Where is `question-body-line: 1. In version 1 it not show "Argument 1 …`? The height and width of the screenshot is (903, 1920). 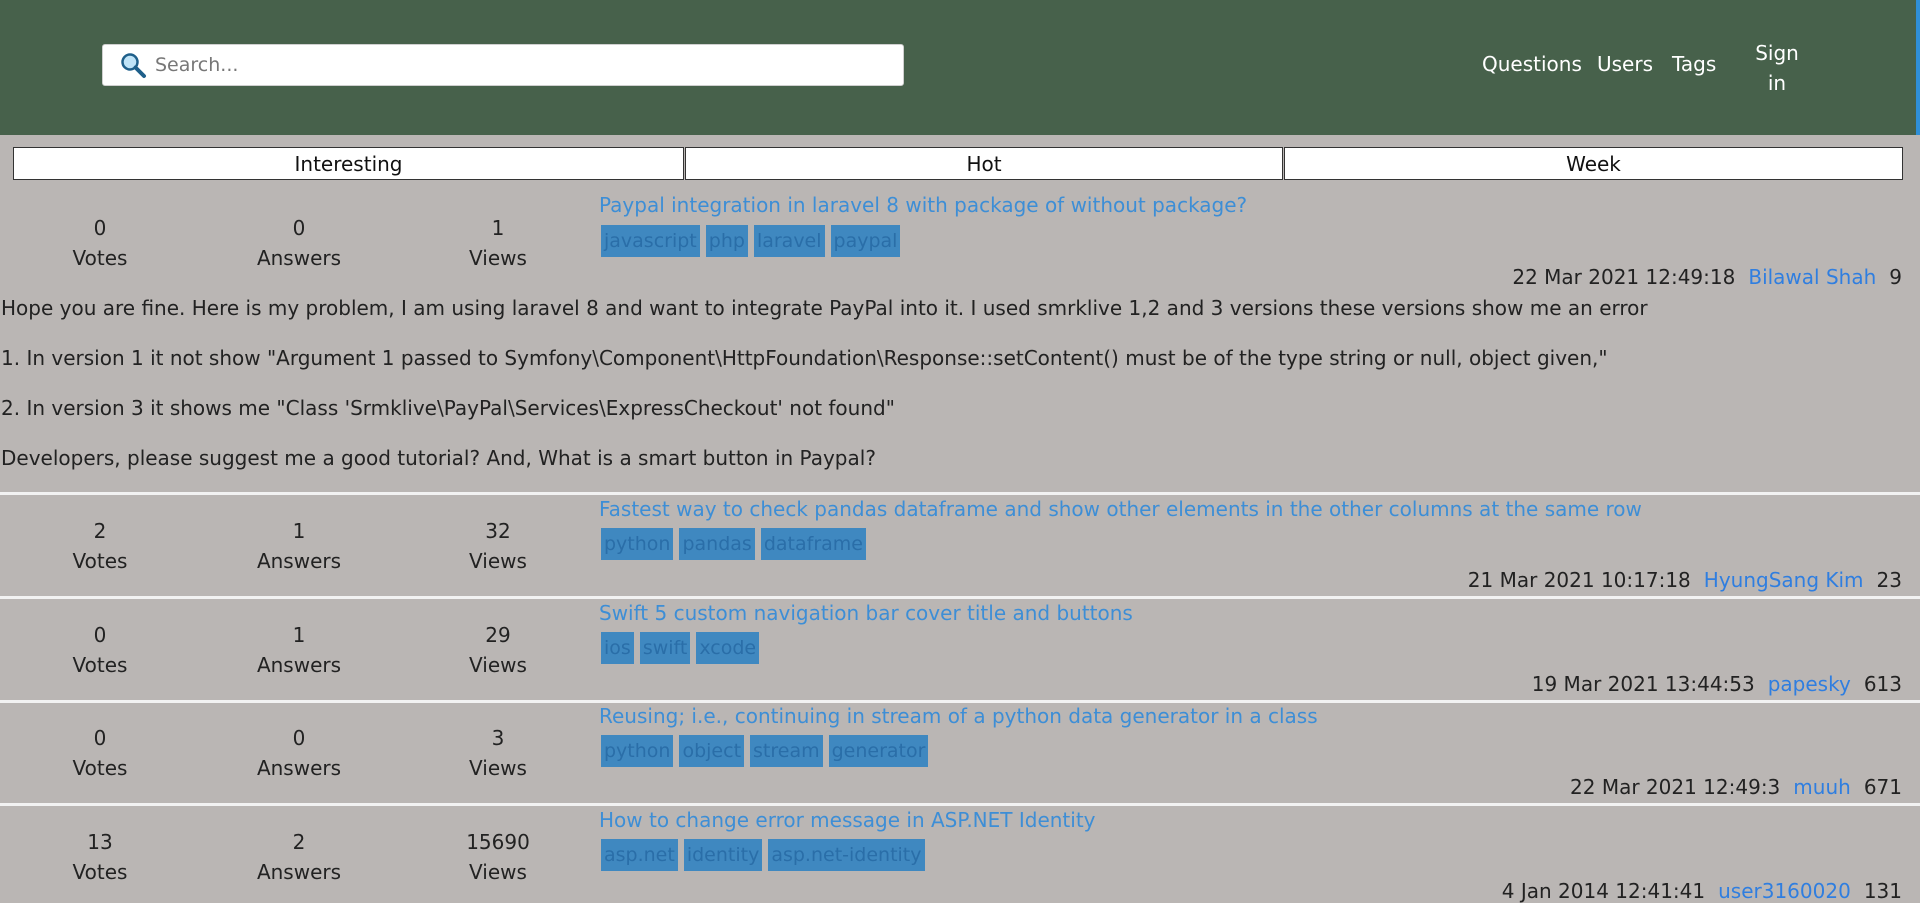 question-body-line: 1. In version 1 it not show "Argument 1 … is located at coordinates (804, 358).